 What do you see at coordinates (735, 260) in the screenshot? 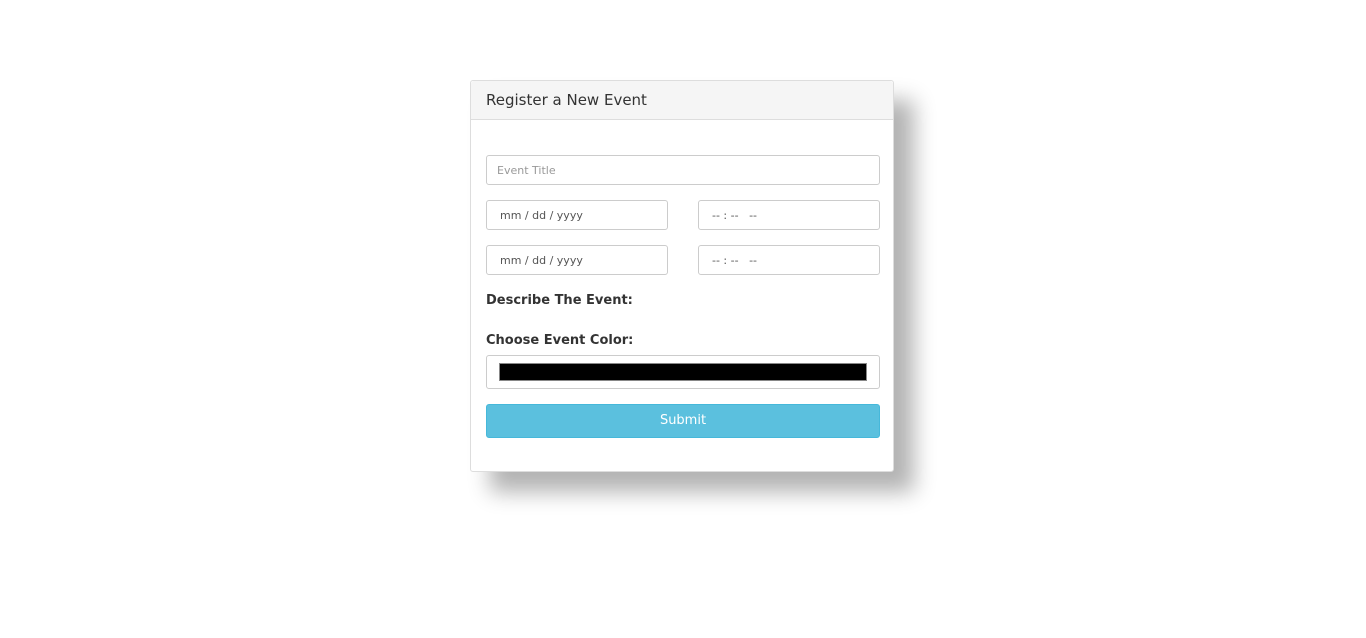
I see `end-time-placeholder: -- : -- --` at bounding box center [735, 260].